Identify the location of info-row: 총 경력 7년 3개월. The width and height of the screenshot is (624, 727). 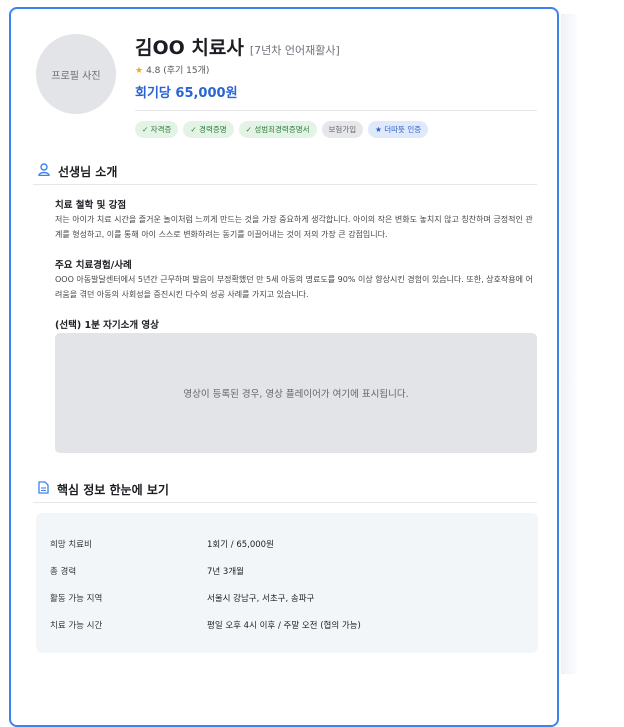
(147, 571).